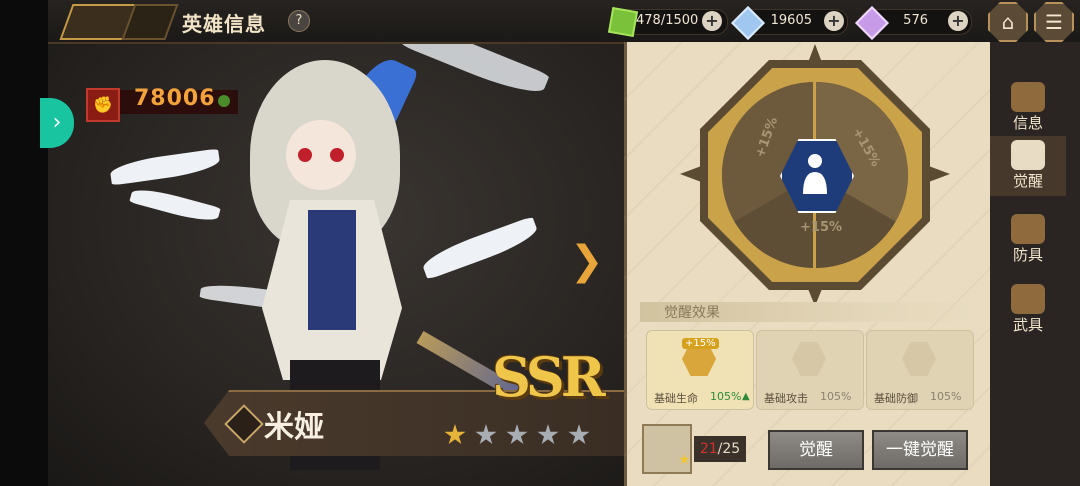  Describe the element at coordinates (549, 377) in the screenshot. I see `rarity-badge: SSR` at that location.